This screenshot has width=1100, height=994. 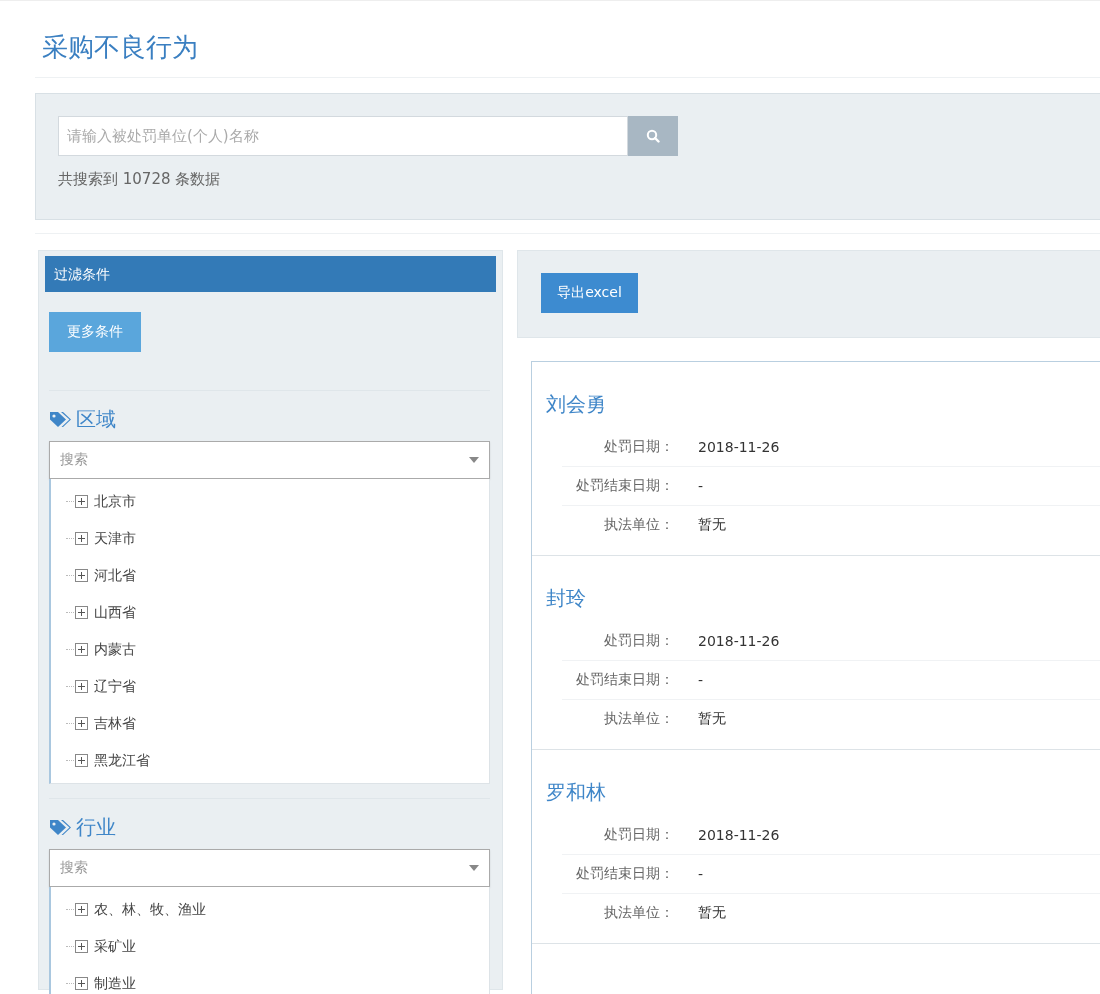 What do you see at coordinates (823, 598) in the screenshot?
I see `person-name: 封玲` at bounding box center [823, 598].